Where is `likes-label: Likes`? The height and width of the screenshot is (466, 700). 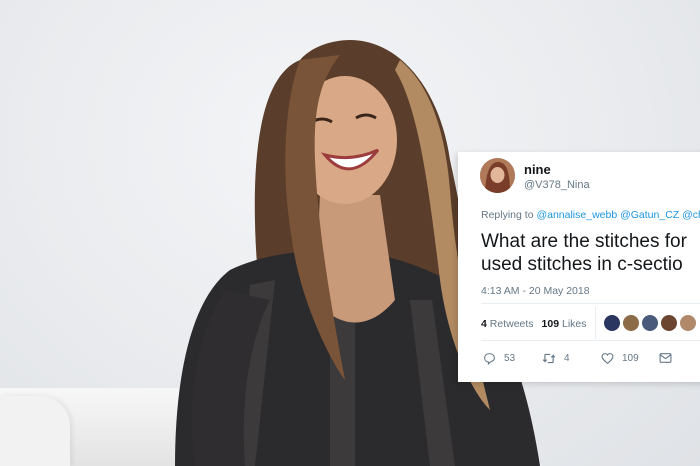 likes-label: Likes is located at coordinates (574, 324).